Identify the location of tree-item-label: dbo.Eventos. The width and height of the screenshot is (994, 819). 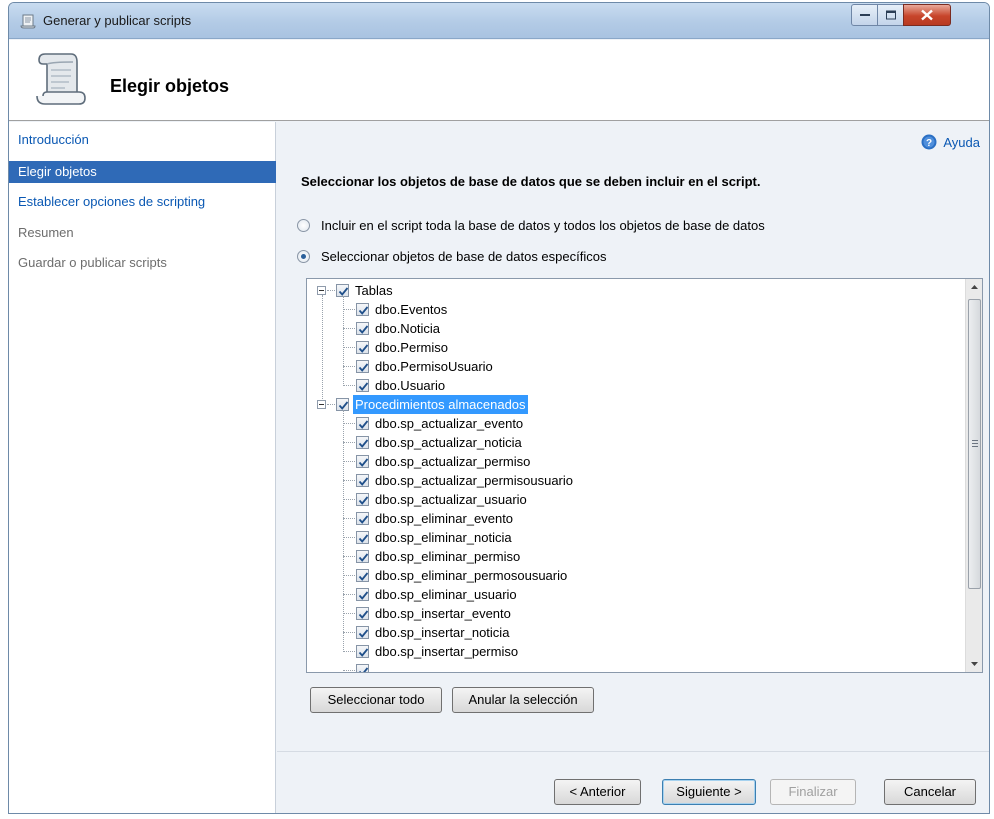
(411, 309).